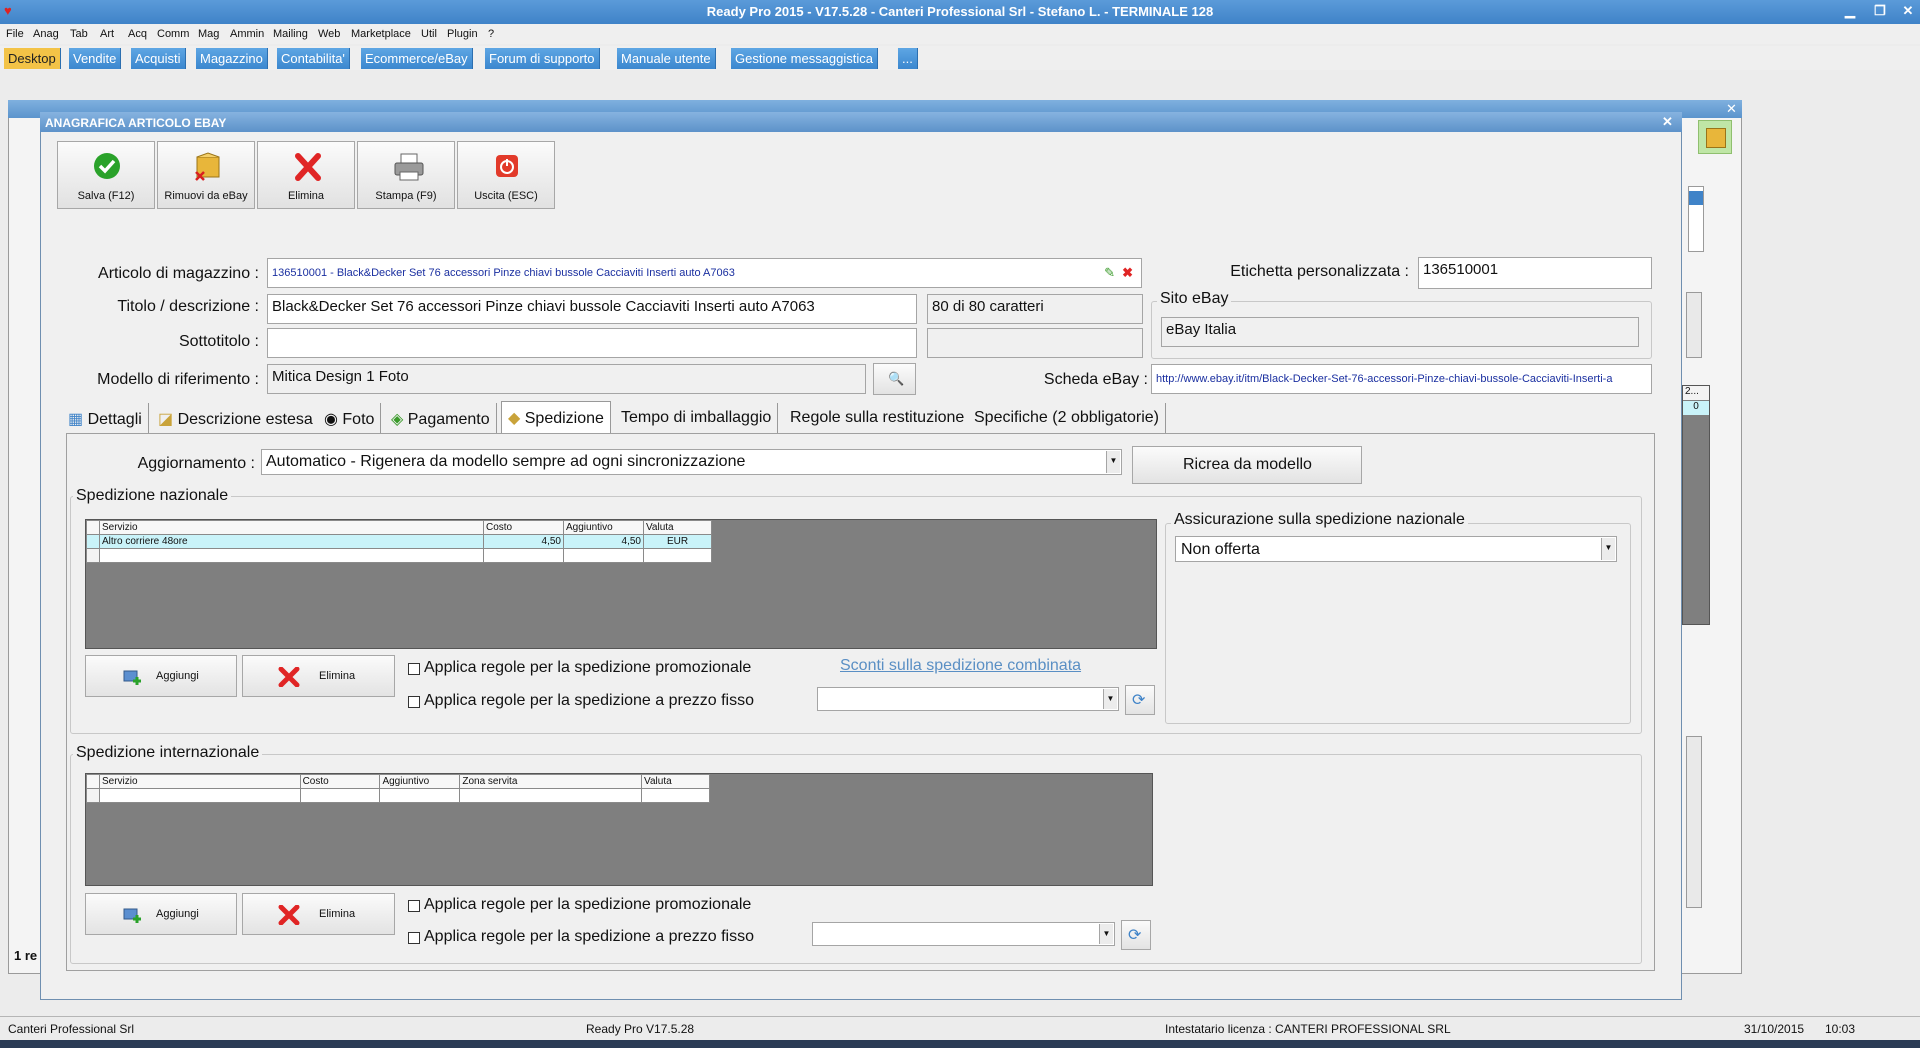  What do you see at coordinates (137, 34) in the screenshot?
I see `menu-acq: Acq` at bounding box center [137, 34].